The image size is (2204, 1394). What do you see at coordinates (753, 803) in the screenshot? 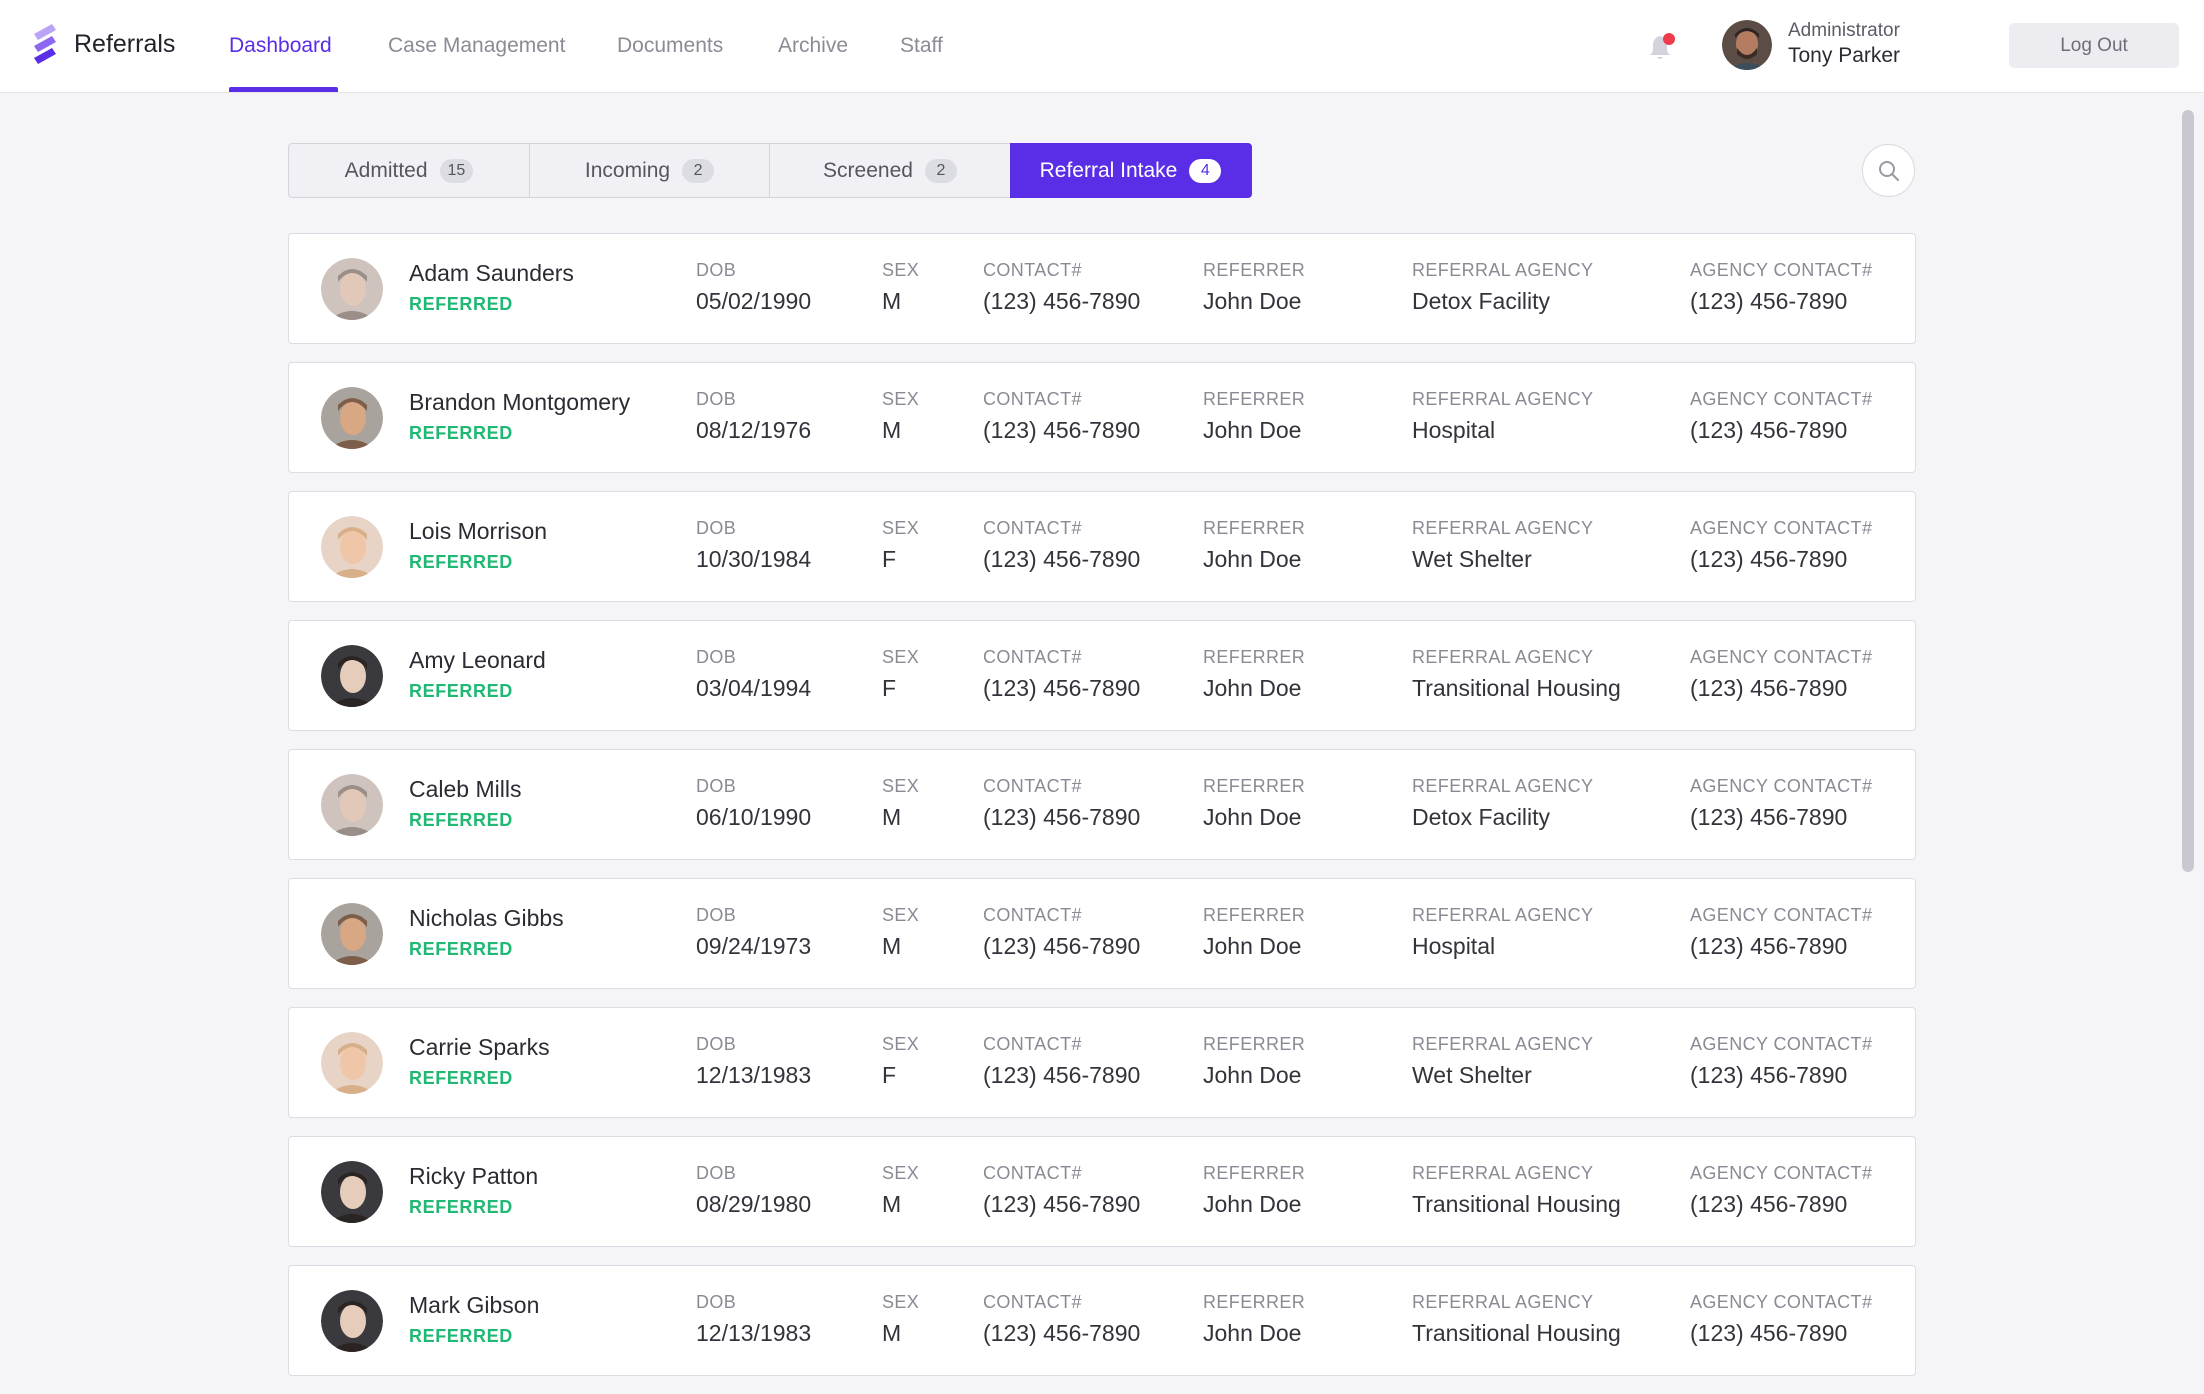
I see `dob-field: DOB 06/10/1990` at bounding box center [753, 803].